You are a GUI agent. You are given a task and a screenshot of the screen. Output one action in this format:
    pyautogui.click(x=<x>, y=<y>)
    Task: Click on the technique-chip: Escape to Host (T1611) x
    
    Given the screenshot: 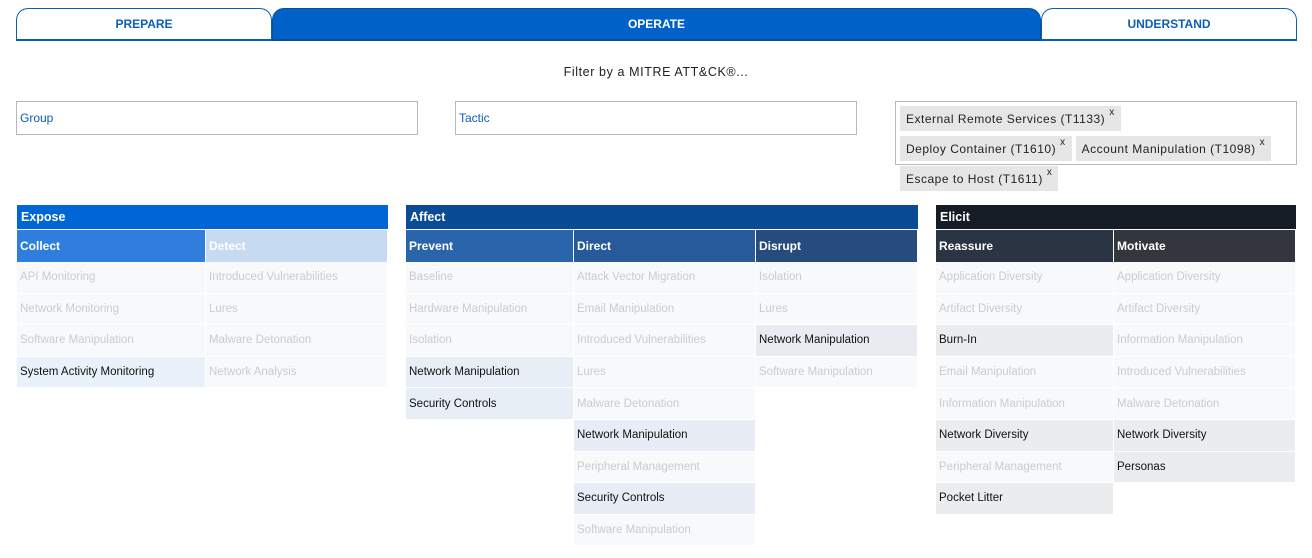 What is the action you would take?
    pyautogui.click(x=979, y=178)
    